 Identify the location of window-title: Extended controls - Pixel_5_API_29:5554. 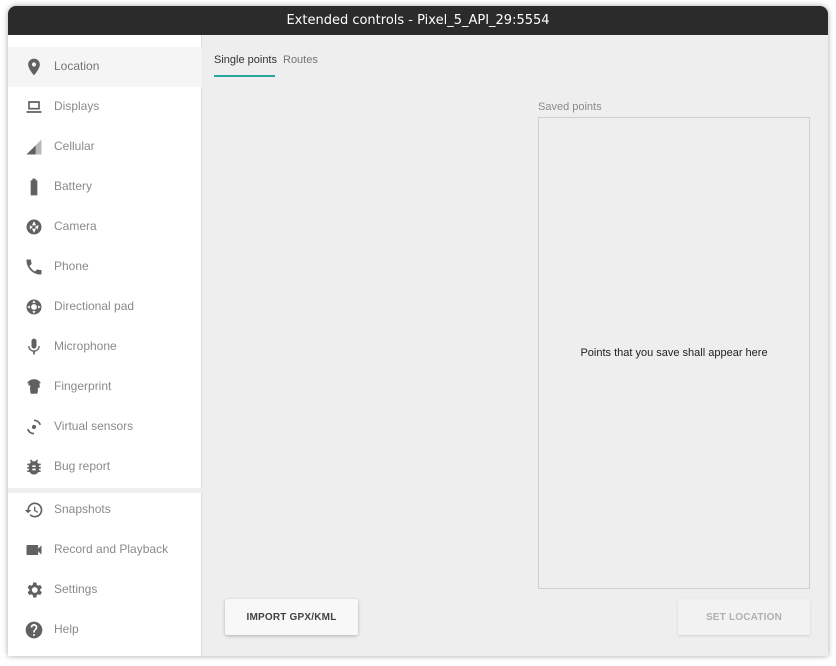
(418, 20).